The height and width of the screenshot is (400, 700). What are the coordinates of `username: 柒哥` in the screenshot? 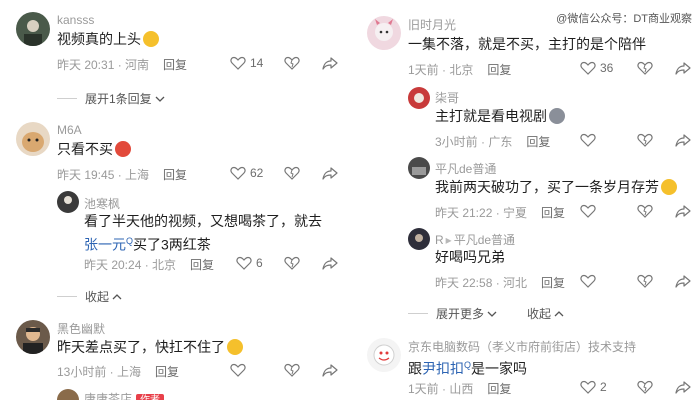 It's located at (447, 97).